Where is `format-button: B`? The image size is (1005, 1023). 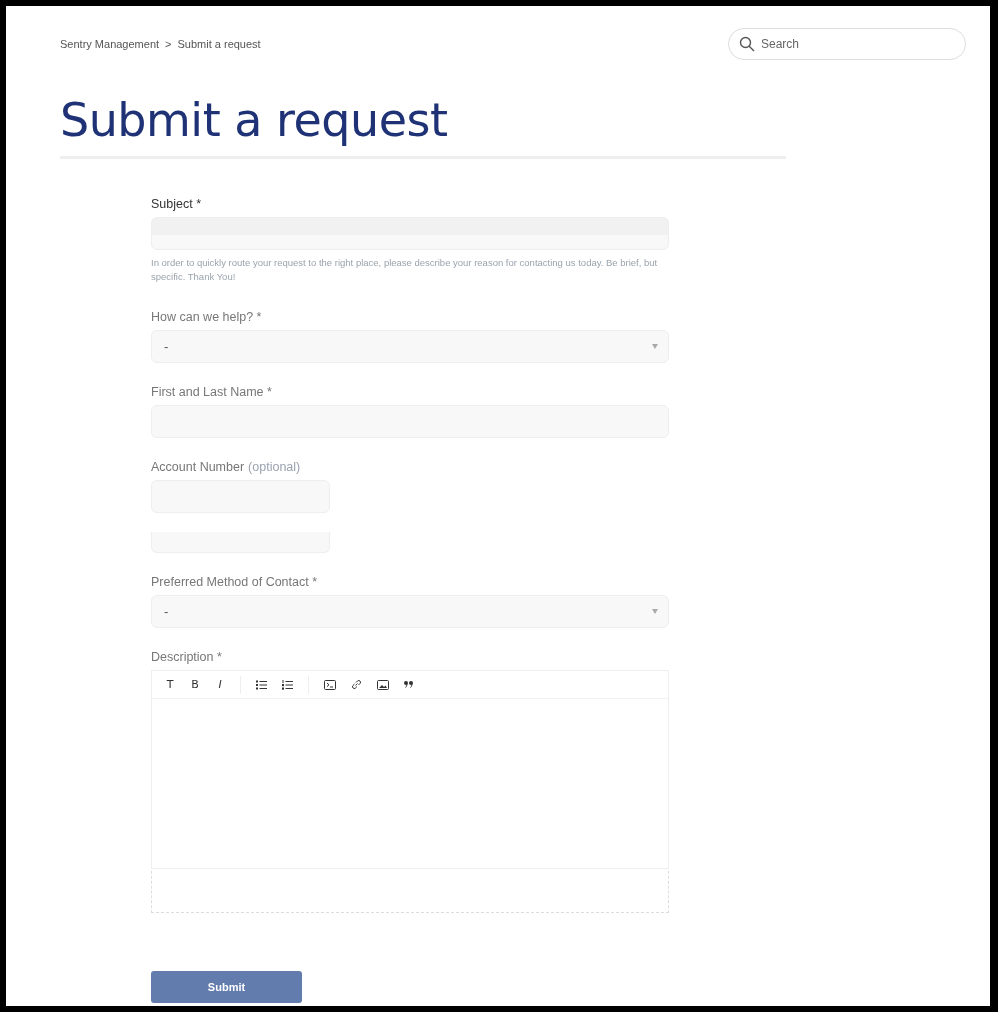 format-button: B is located at coordinates (195, 684).